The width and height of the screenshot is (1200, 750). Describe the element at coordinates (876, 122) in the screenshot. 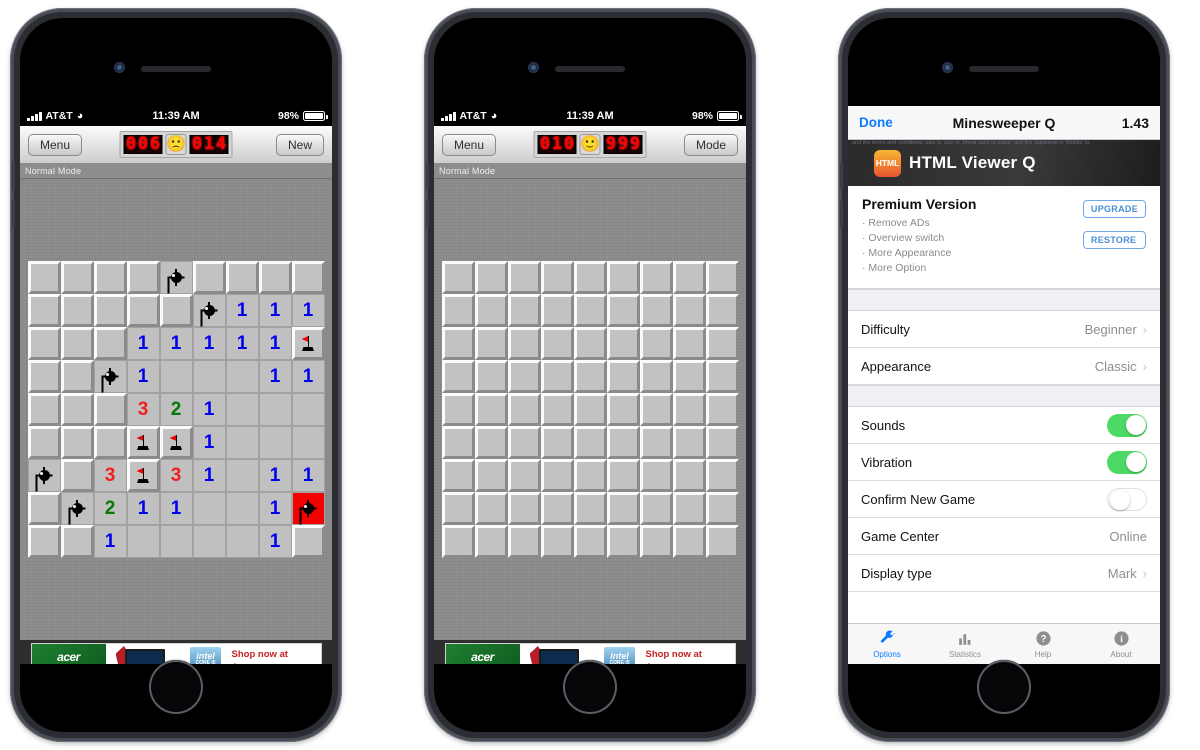

I see `done-button: Done` at that location.